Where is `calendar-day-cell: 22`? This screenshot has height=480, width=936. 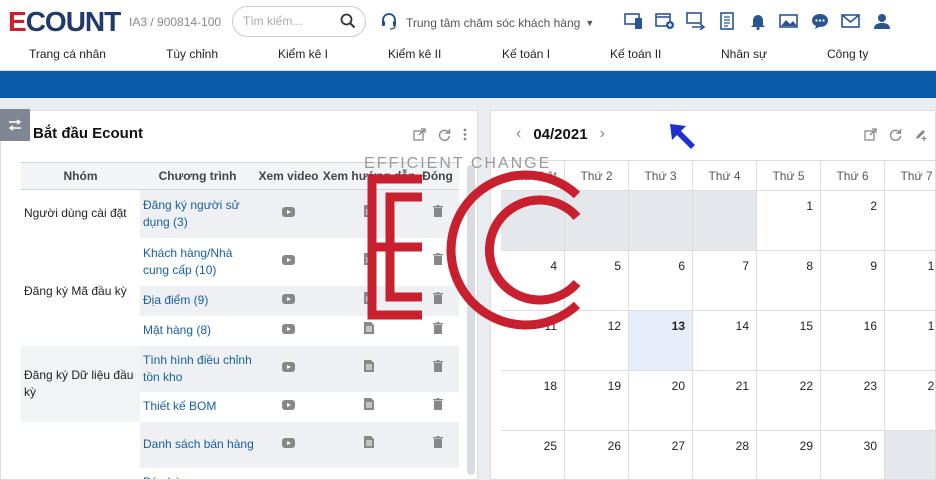 calendar-day-cell: 22 is located at coordinates (789, 401).